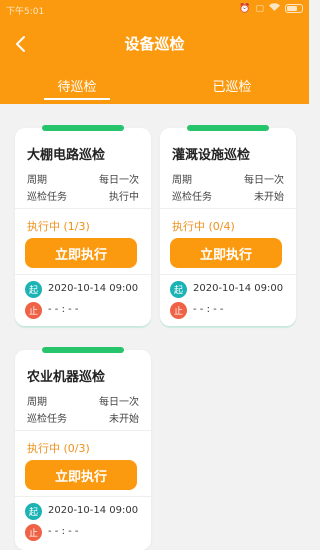  Describe the element at coordinates (124, 197) in the screenshot. I see `task-value: 执行中` at that location.